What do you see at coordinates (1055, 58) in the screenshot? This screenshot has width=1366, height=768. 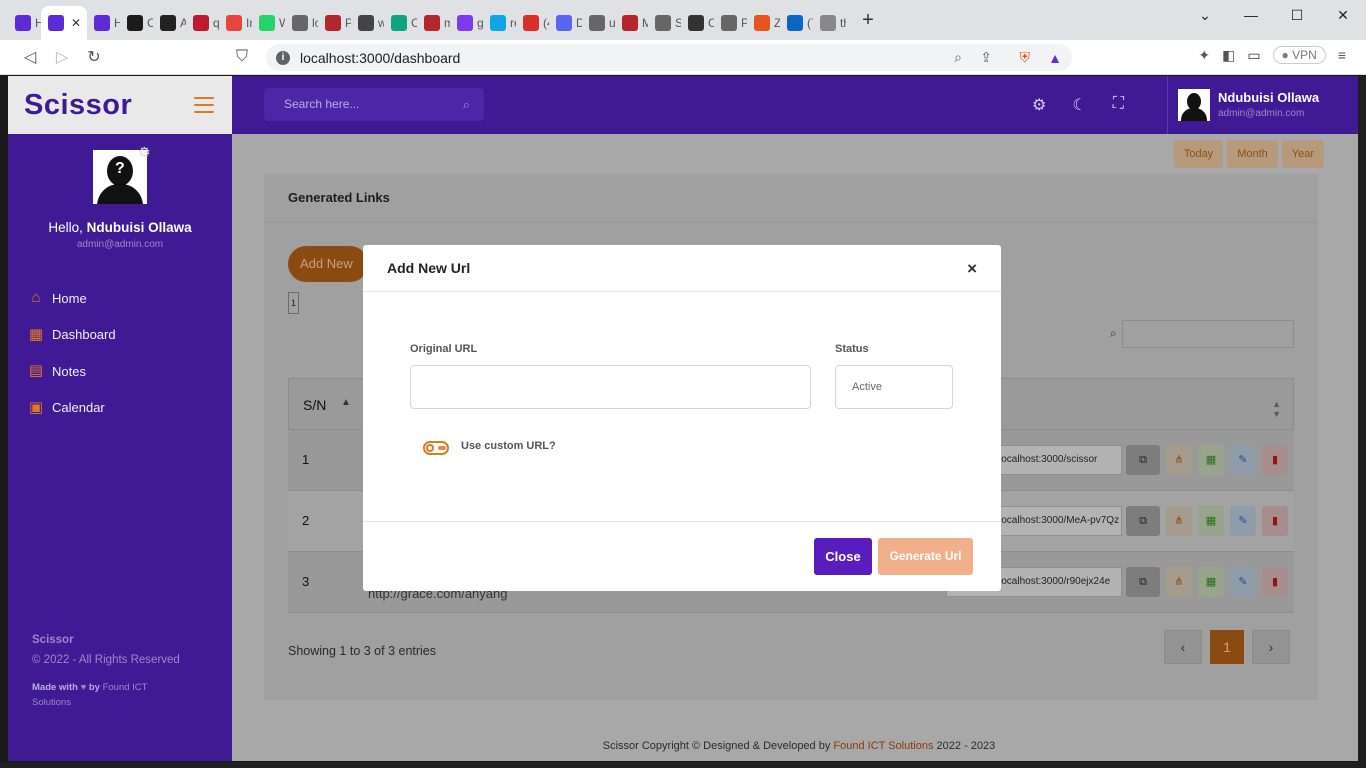 I see `brave-rewards-icon: ▲` at bounding box center [1055, 58].